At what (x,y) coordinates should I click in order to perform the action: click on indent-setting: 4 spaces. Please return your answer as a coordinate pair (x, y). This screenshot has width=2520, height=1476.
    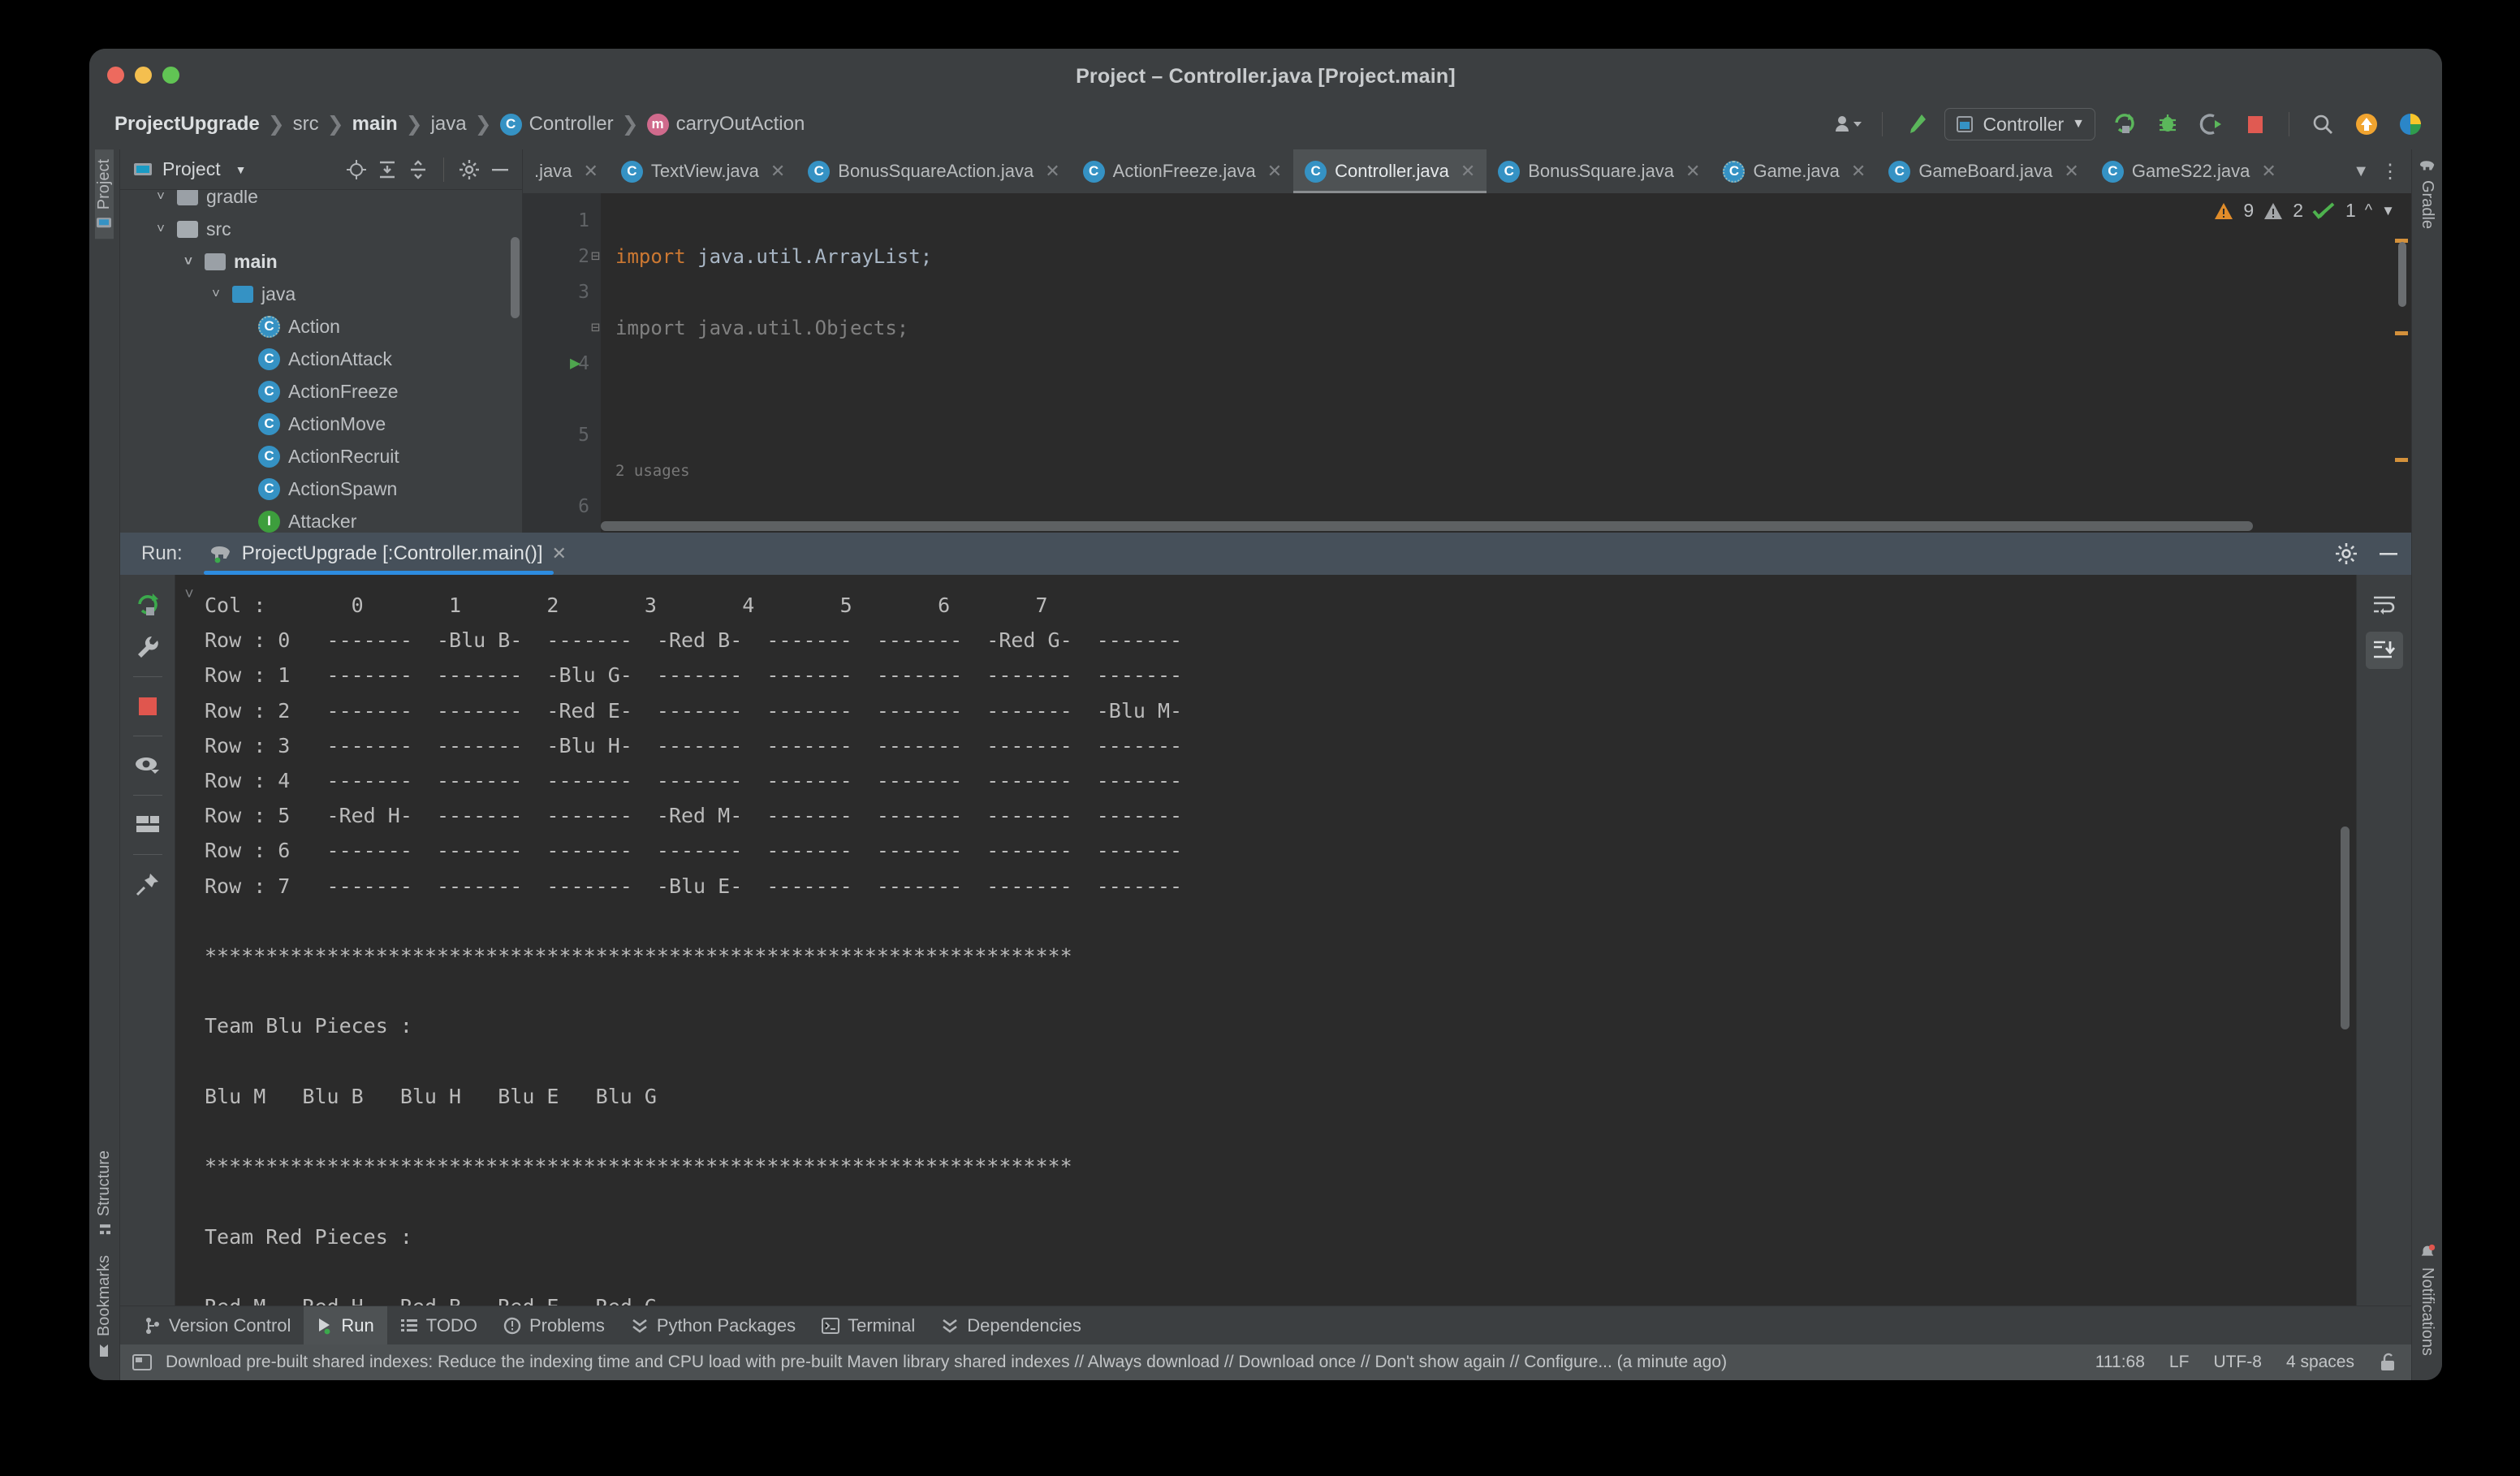
    Looking at the image, I should click on (2320, 1363).